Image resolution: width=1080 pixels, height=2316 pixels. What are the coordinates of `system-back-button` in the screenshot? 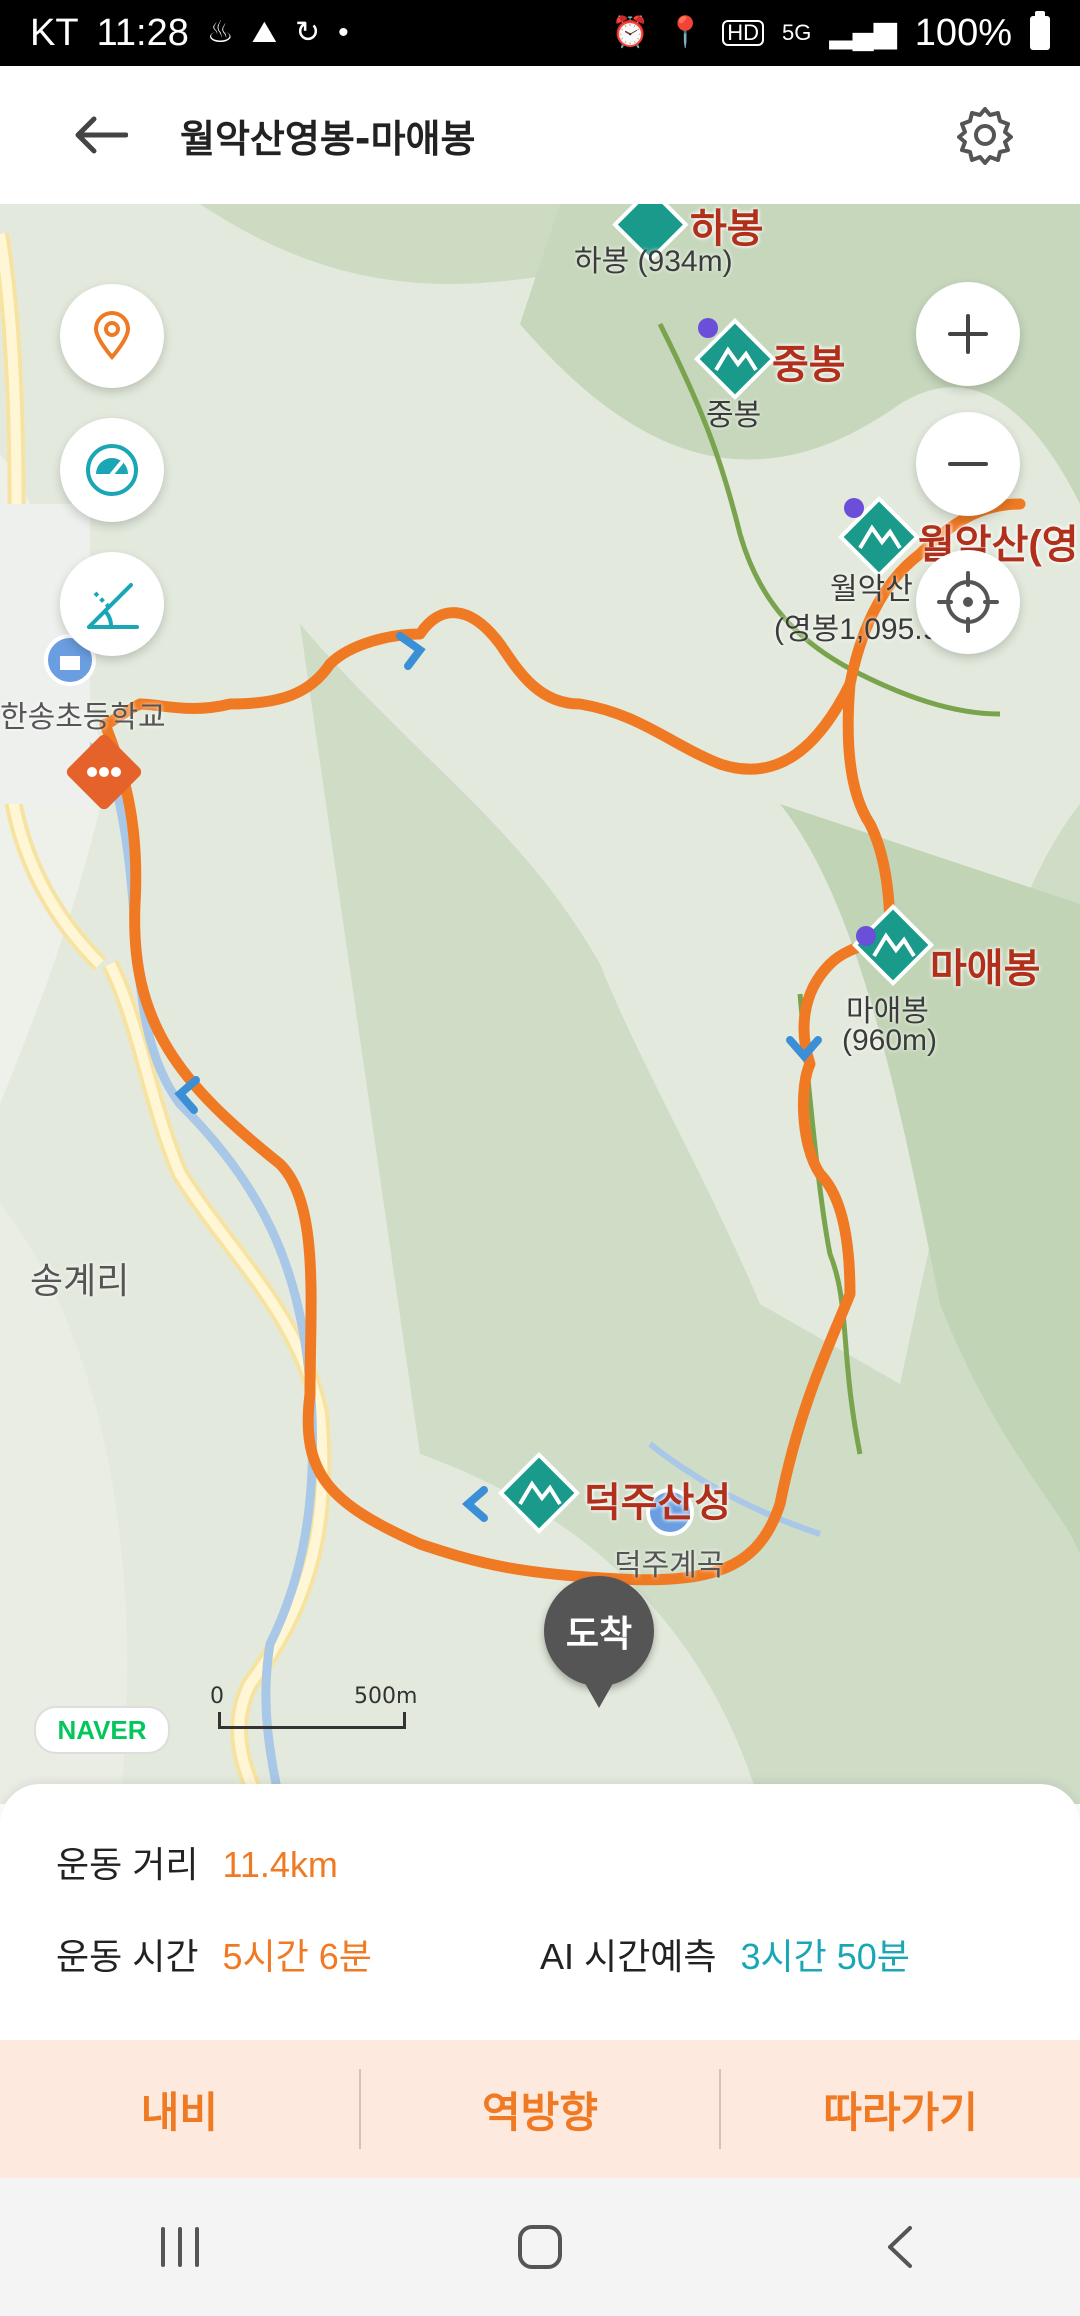 It's located at (900, 2247).